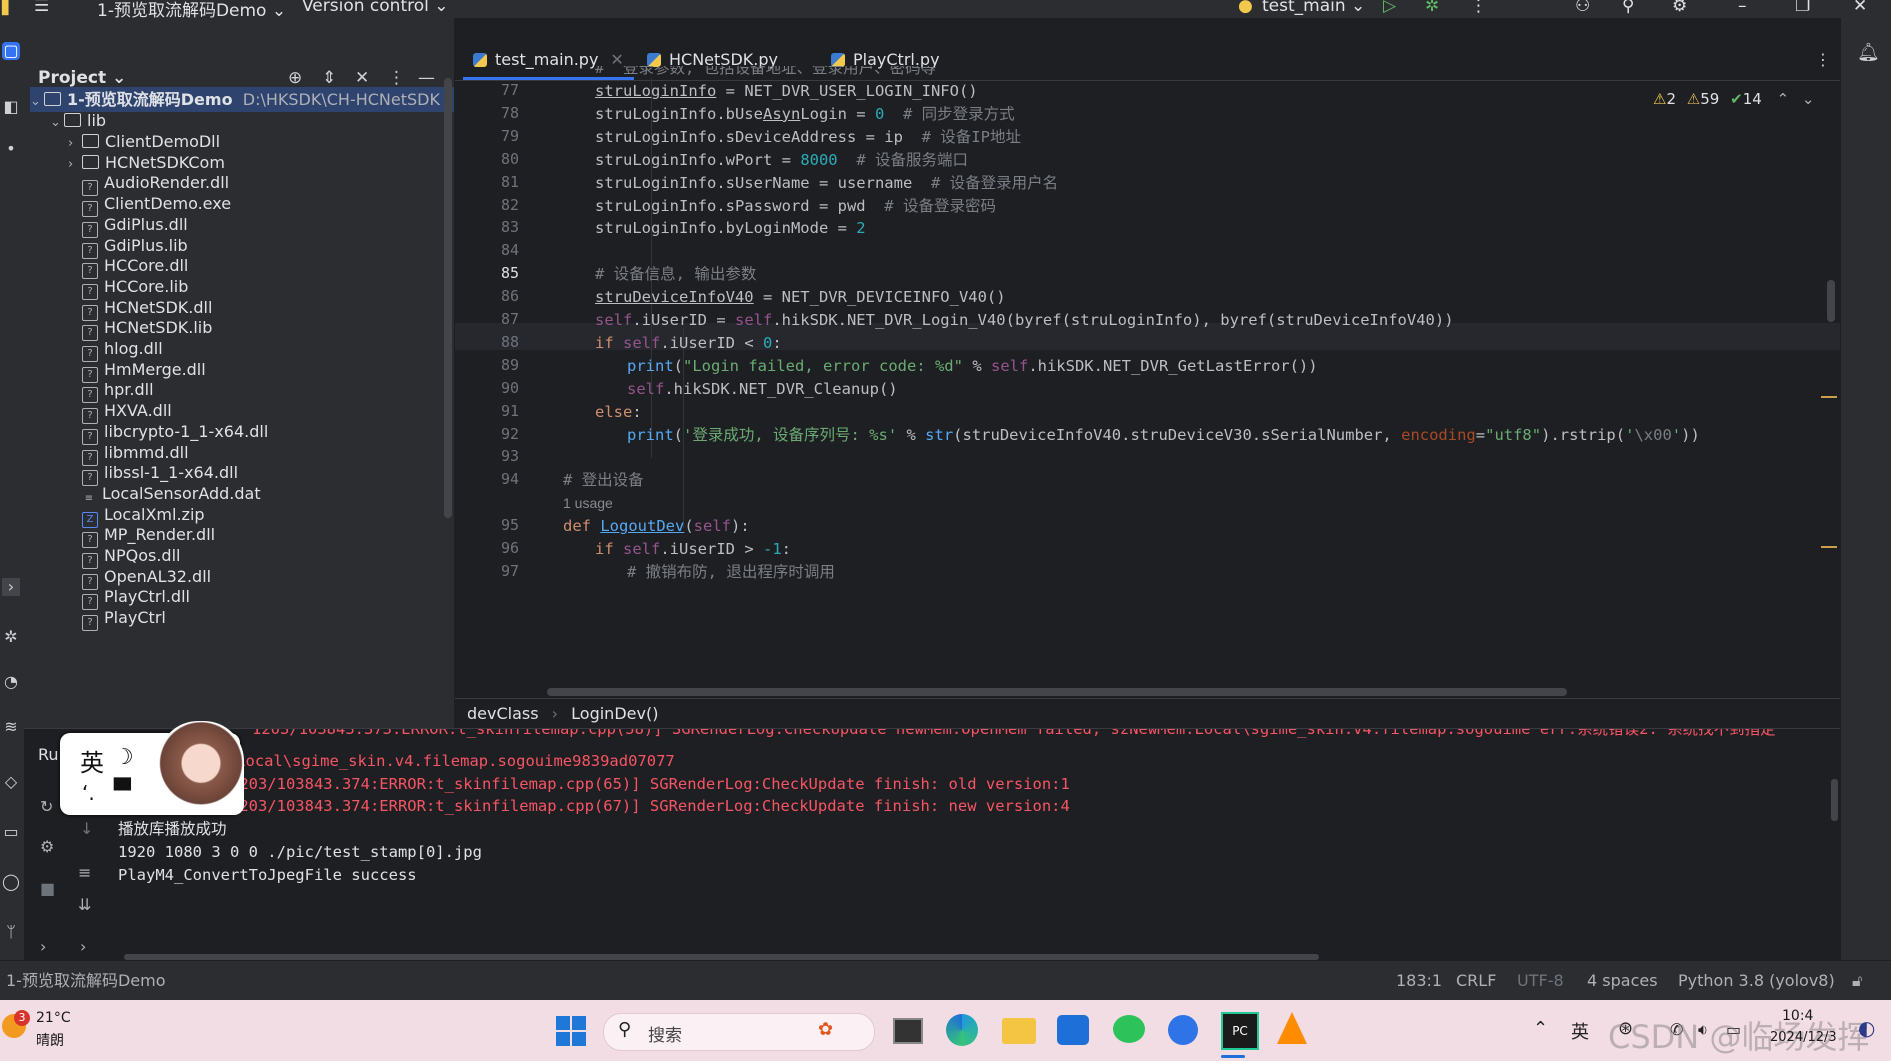 This screenshot has width=1891, height=1061. What do you see at coordinates (509, 548) in the screenshot?
I see `line-number: 96` at bounding box center [509, 548].